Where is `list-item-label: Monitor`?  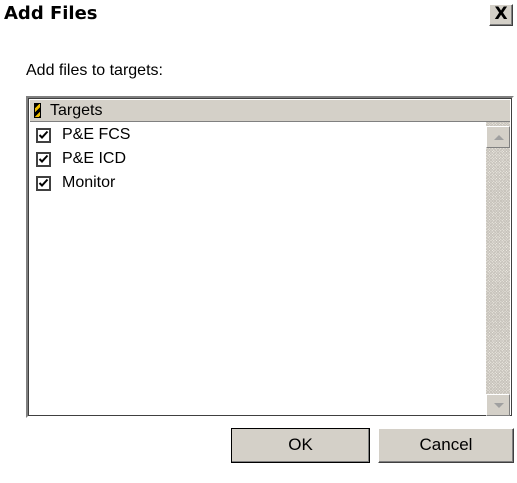 list-item-label: Monitor is located at coordinates (89, 182).